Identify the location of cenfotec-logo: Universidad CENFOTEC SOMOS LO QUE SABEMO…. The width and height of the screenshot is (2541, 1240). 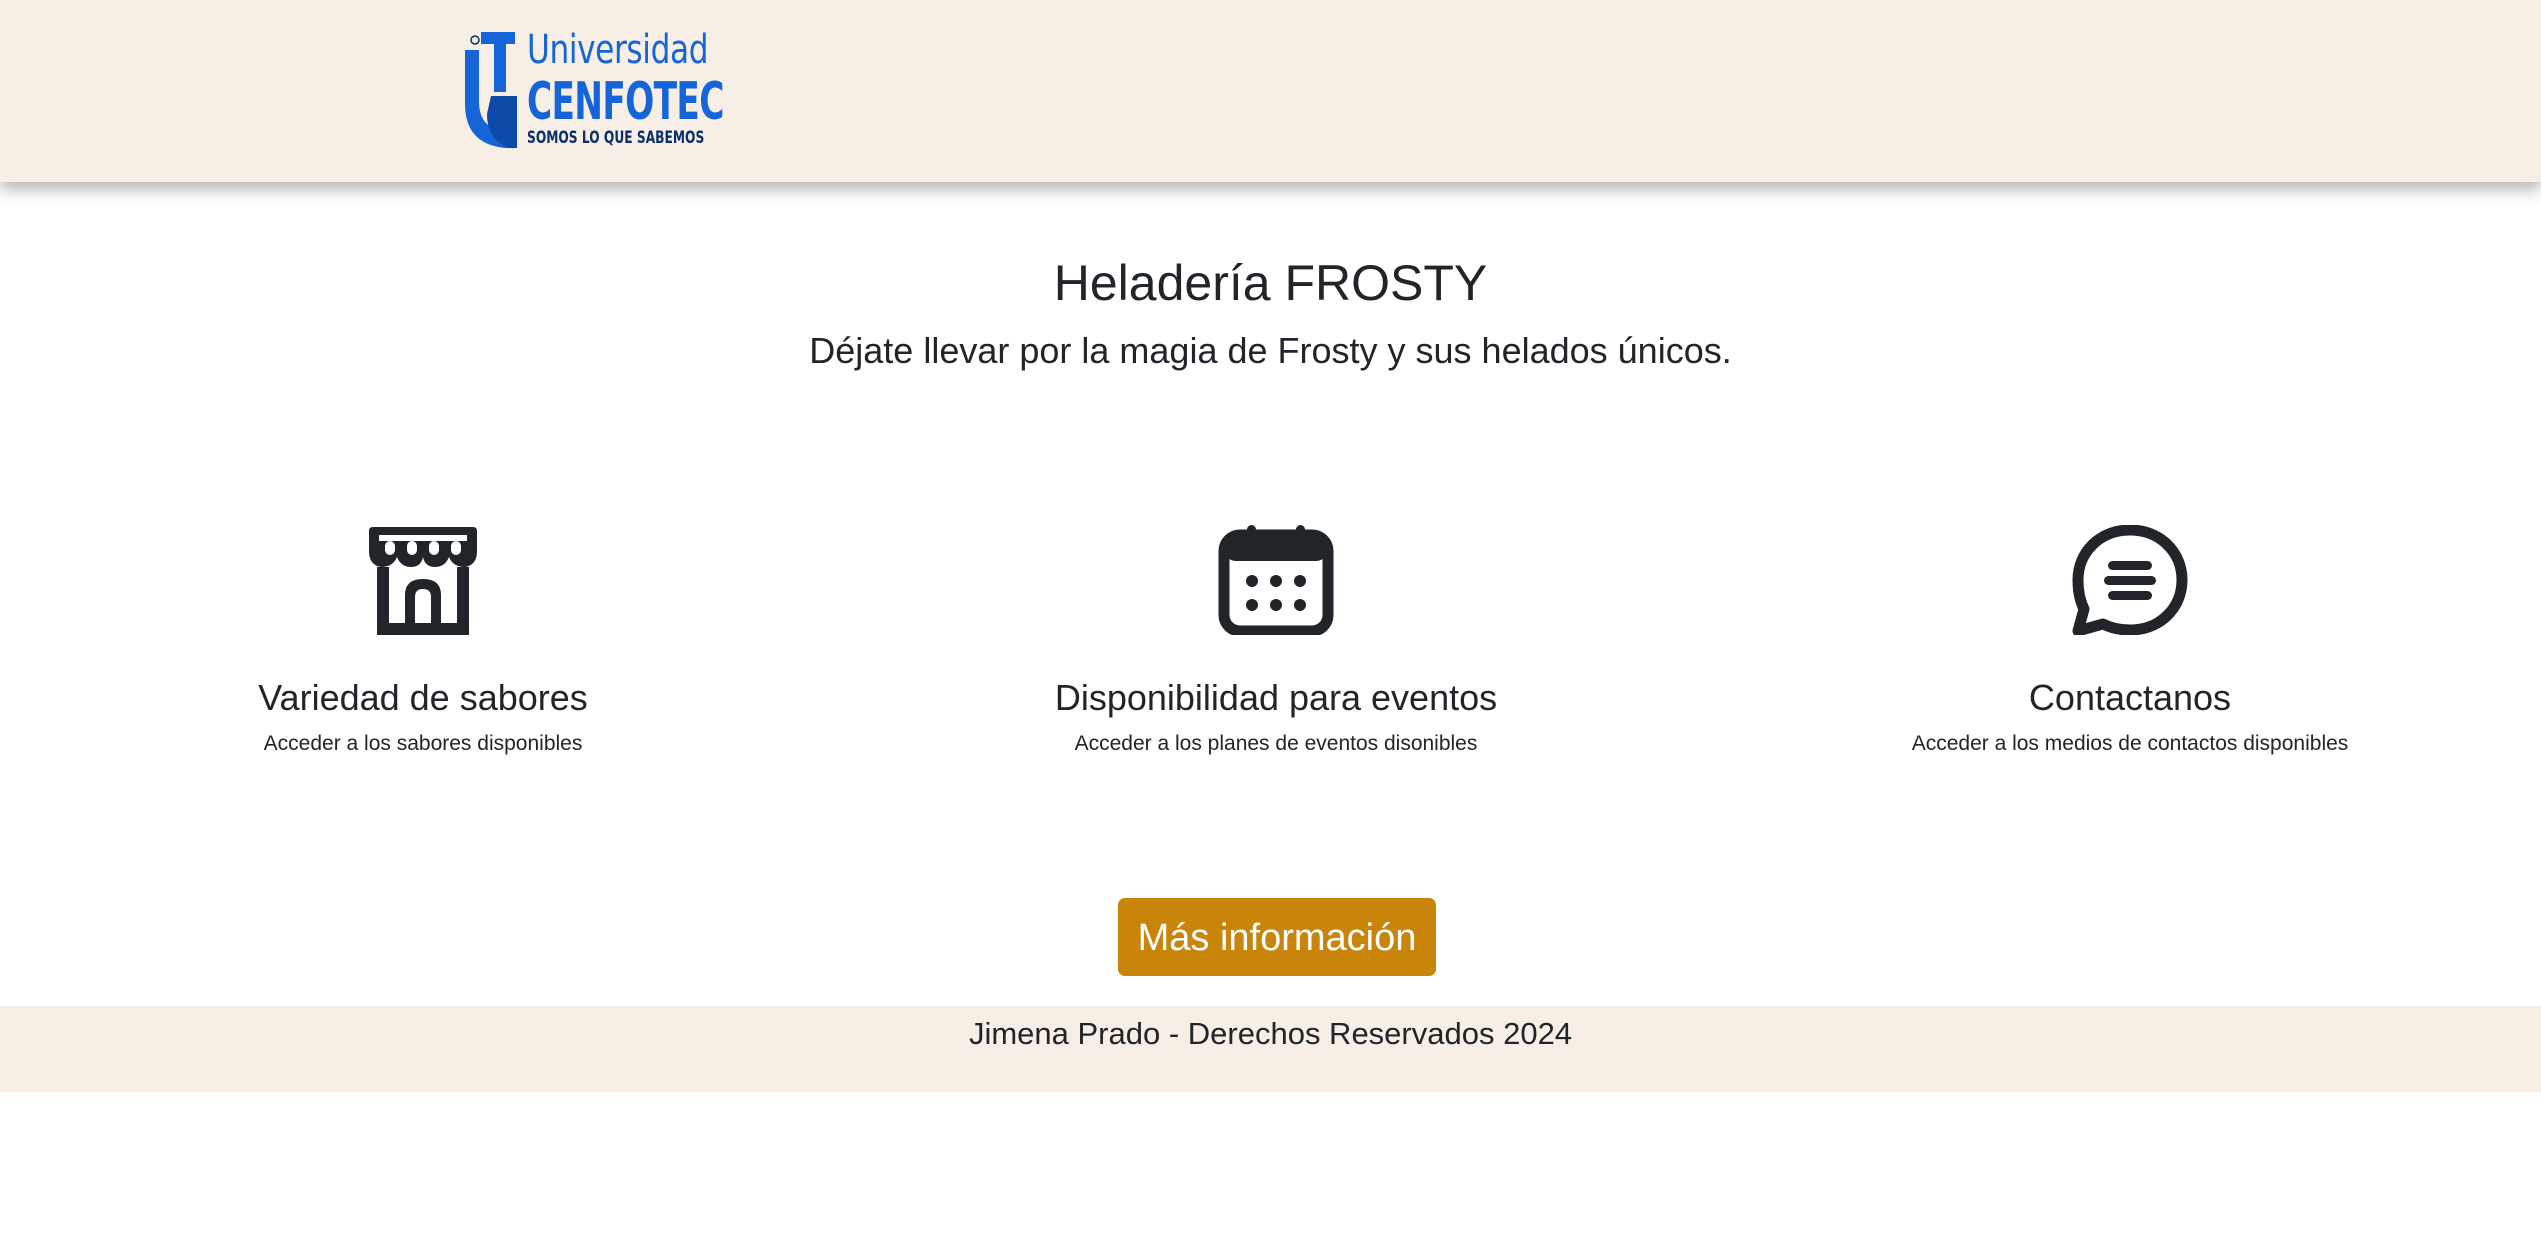
(594, 90).